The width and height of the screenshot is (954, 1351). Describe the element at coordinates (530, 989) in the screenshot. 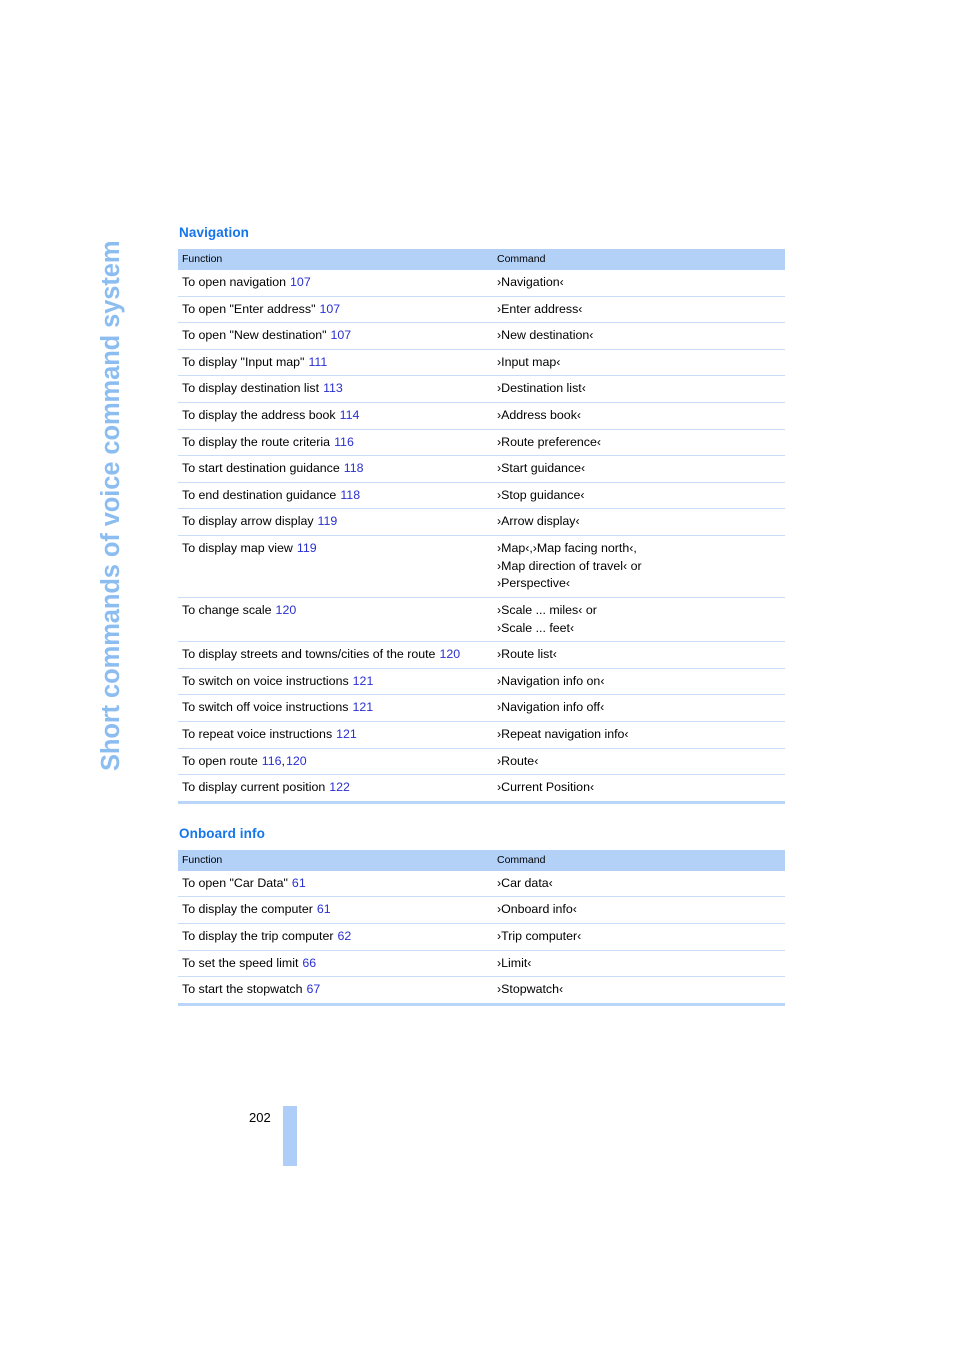

I see `voice-command-text: ›Stopwatch‹` at that location.